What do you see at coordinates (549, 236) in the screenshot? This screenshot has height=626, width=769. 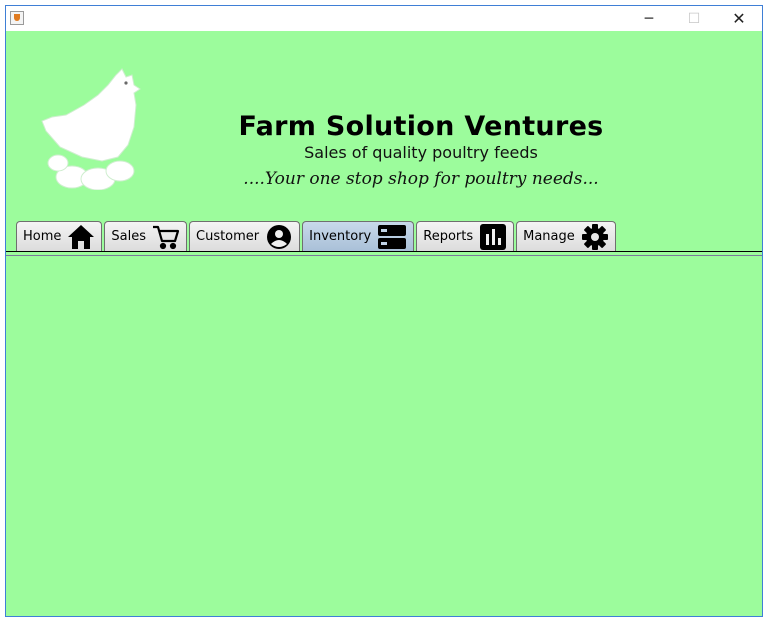 I see `tab-manage-label: Manage` at bounding box center [549, 236].